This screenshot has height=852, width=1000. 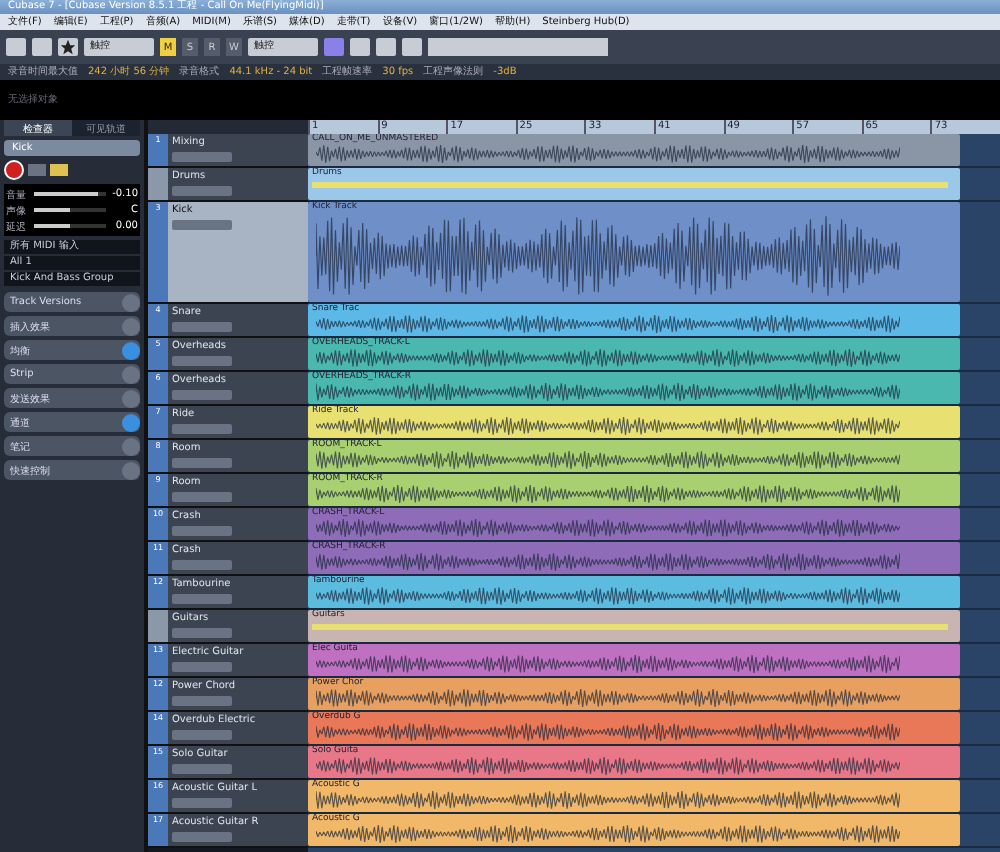 I want to click on star-icon, so click(x=68, y=47).